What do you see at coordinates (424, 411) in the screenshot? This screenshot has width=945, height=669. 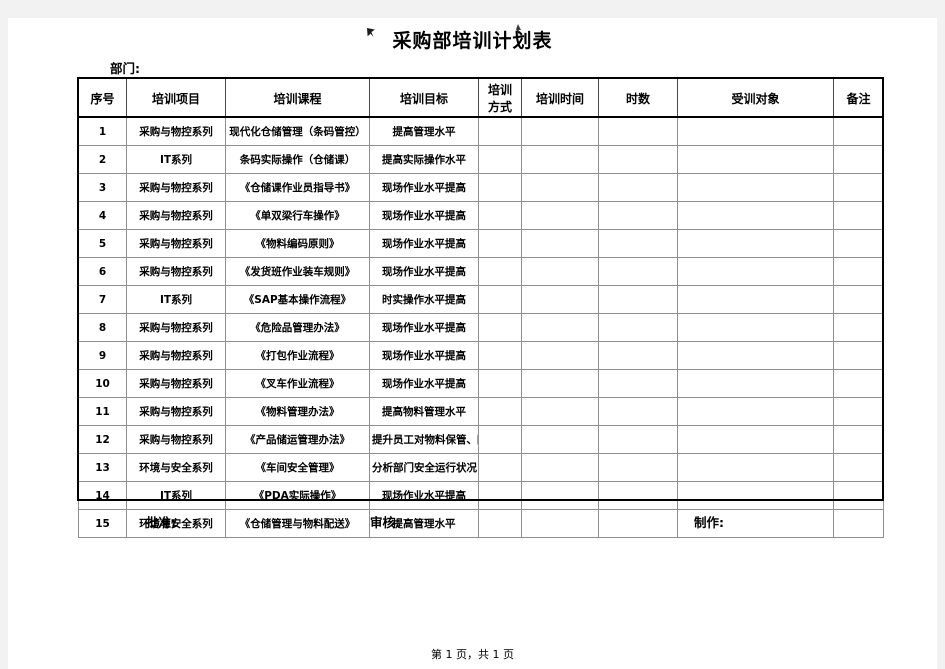 I see `cell-goal: 提高物料管理水平` at bounding box center [424, 411].